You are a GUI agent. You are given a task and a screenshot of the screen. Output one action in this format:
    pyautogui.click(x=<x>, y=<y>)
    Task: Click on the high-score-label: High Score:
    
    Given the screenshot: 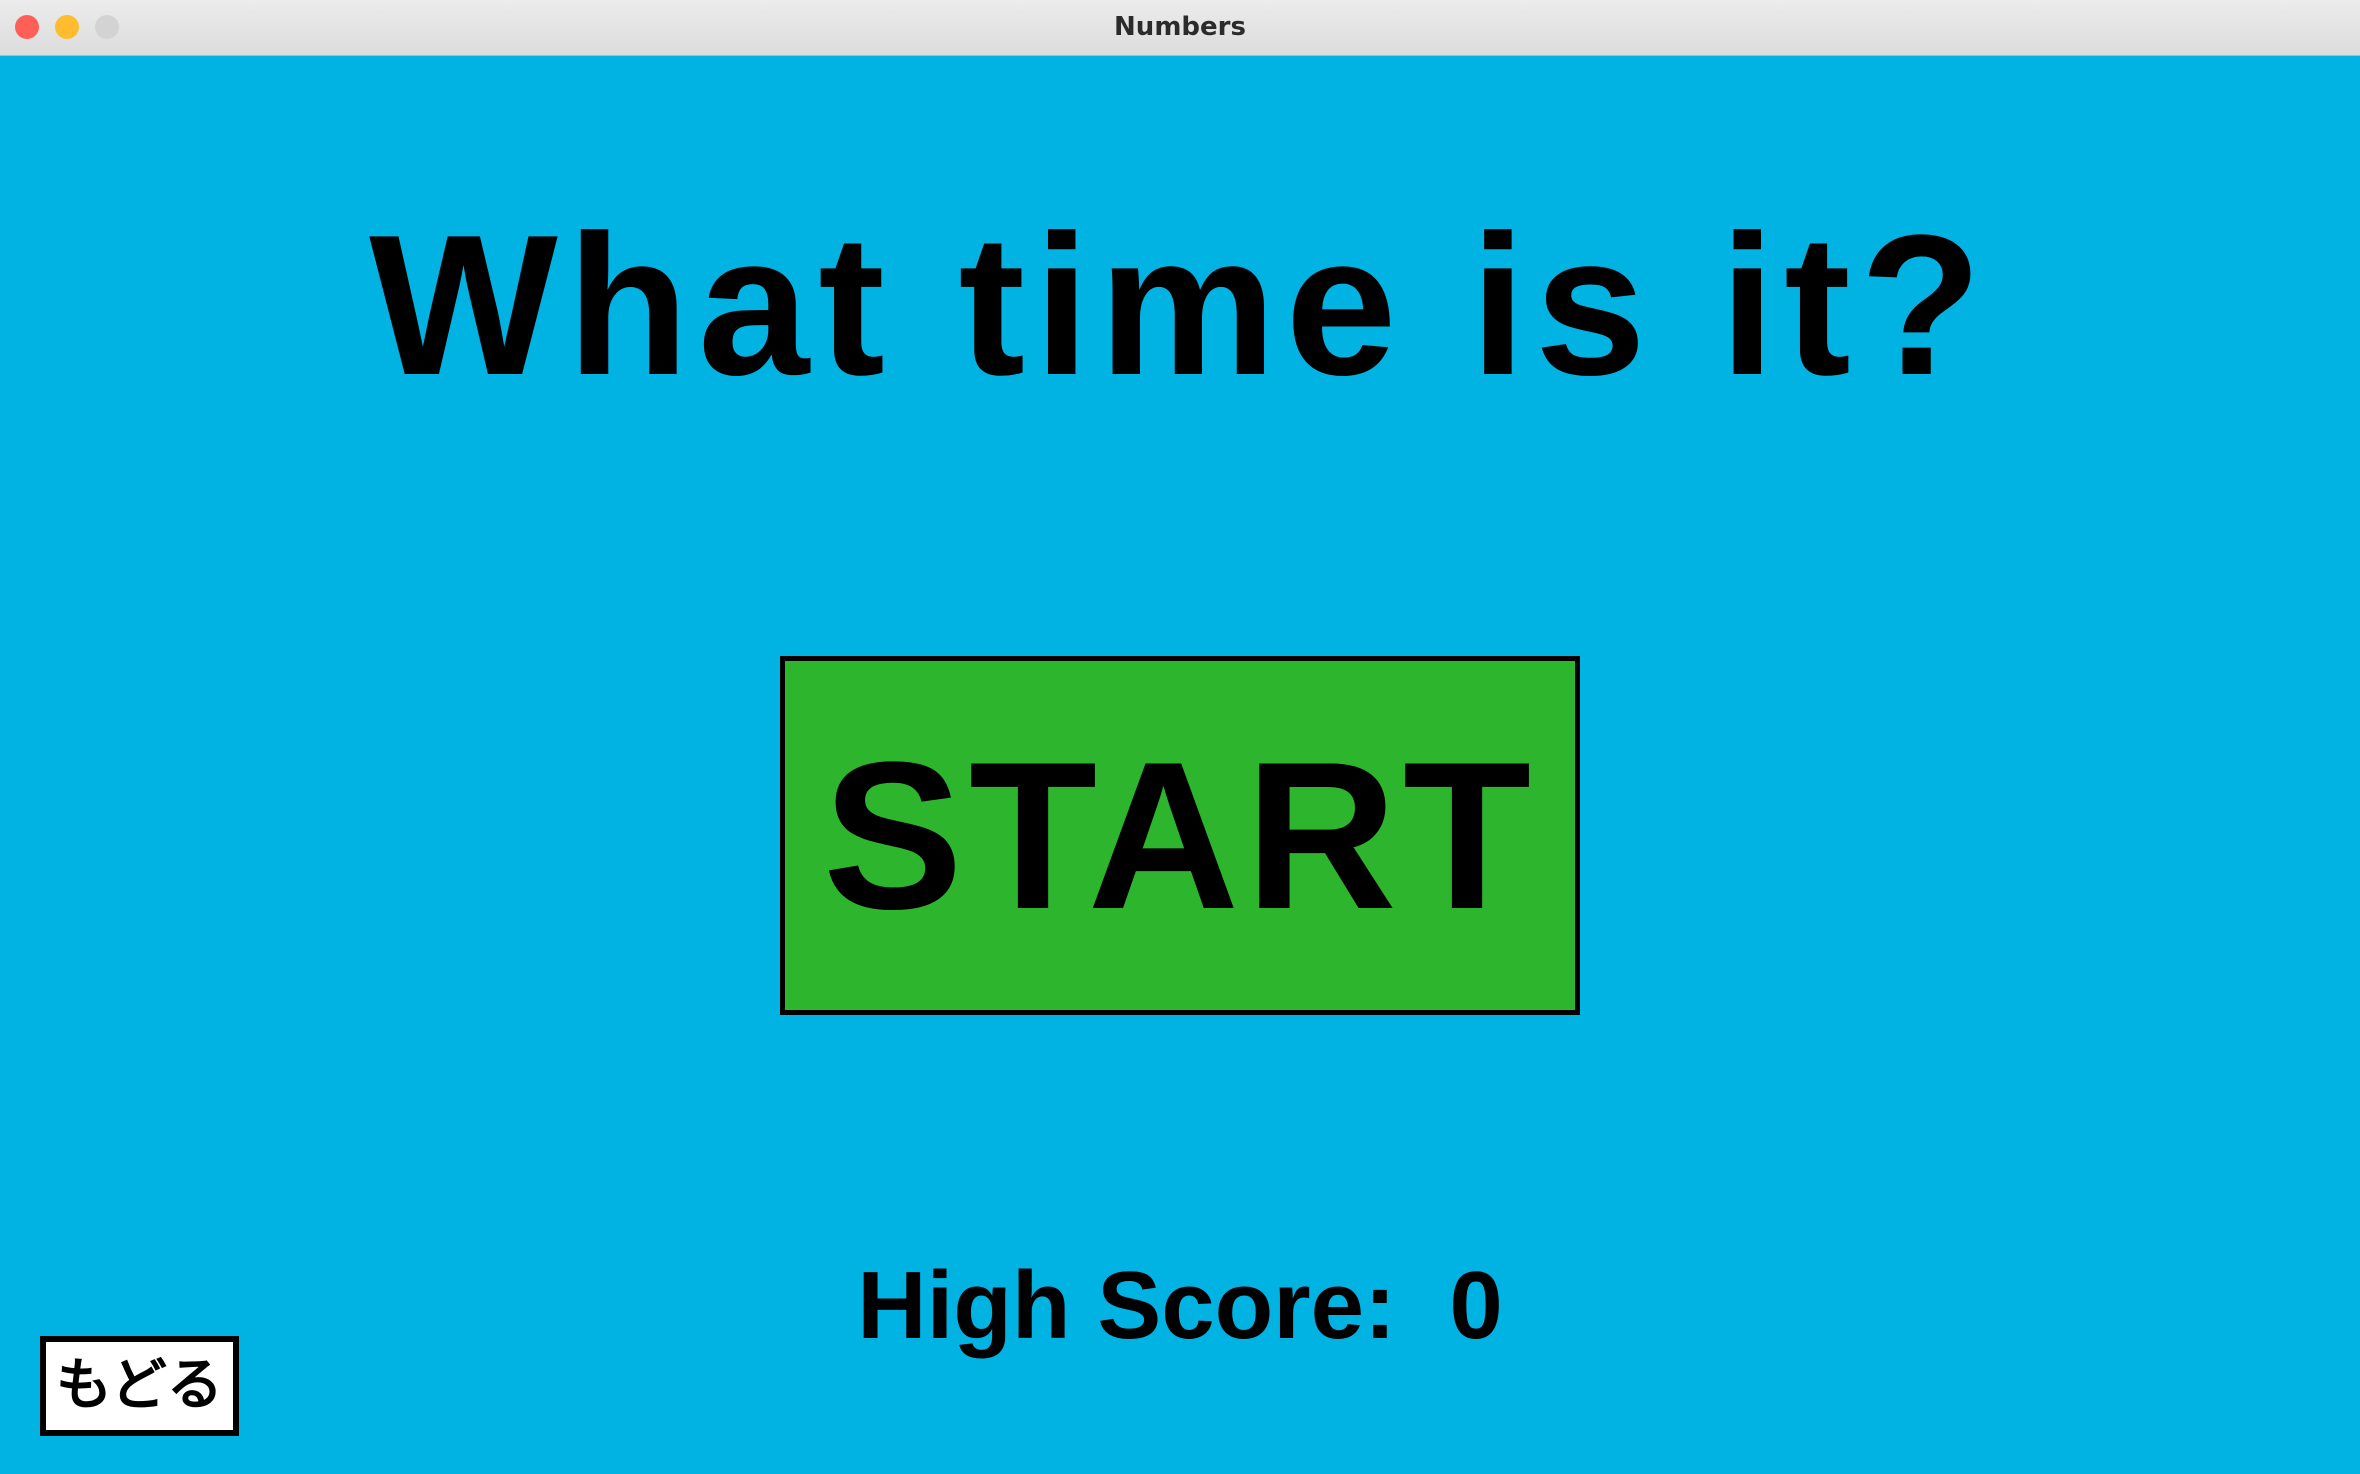 What is the action you would take?
    pyautogui.click(x=1126, y=1305)
    